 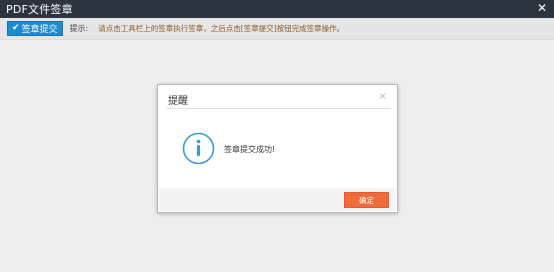 What do you see at coordinates (542, 8) in the screenshot?
I see `window-close-icon: ✕` at bounding box center [542, 8].